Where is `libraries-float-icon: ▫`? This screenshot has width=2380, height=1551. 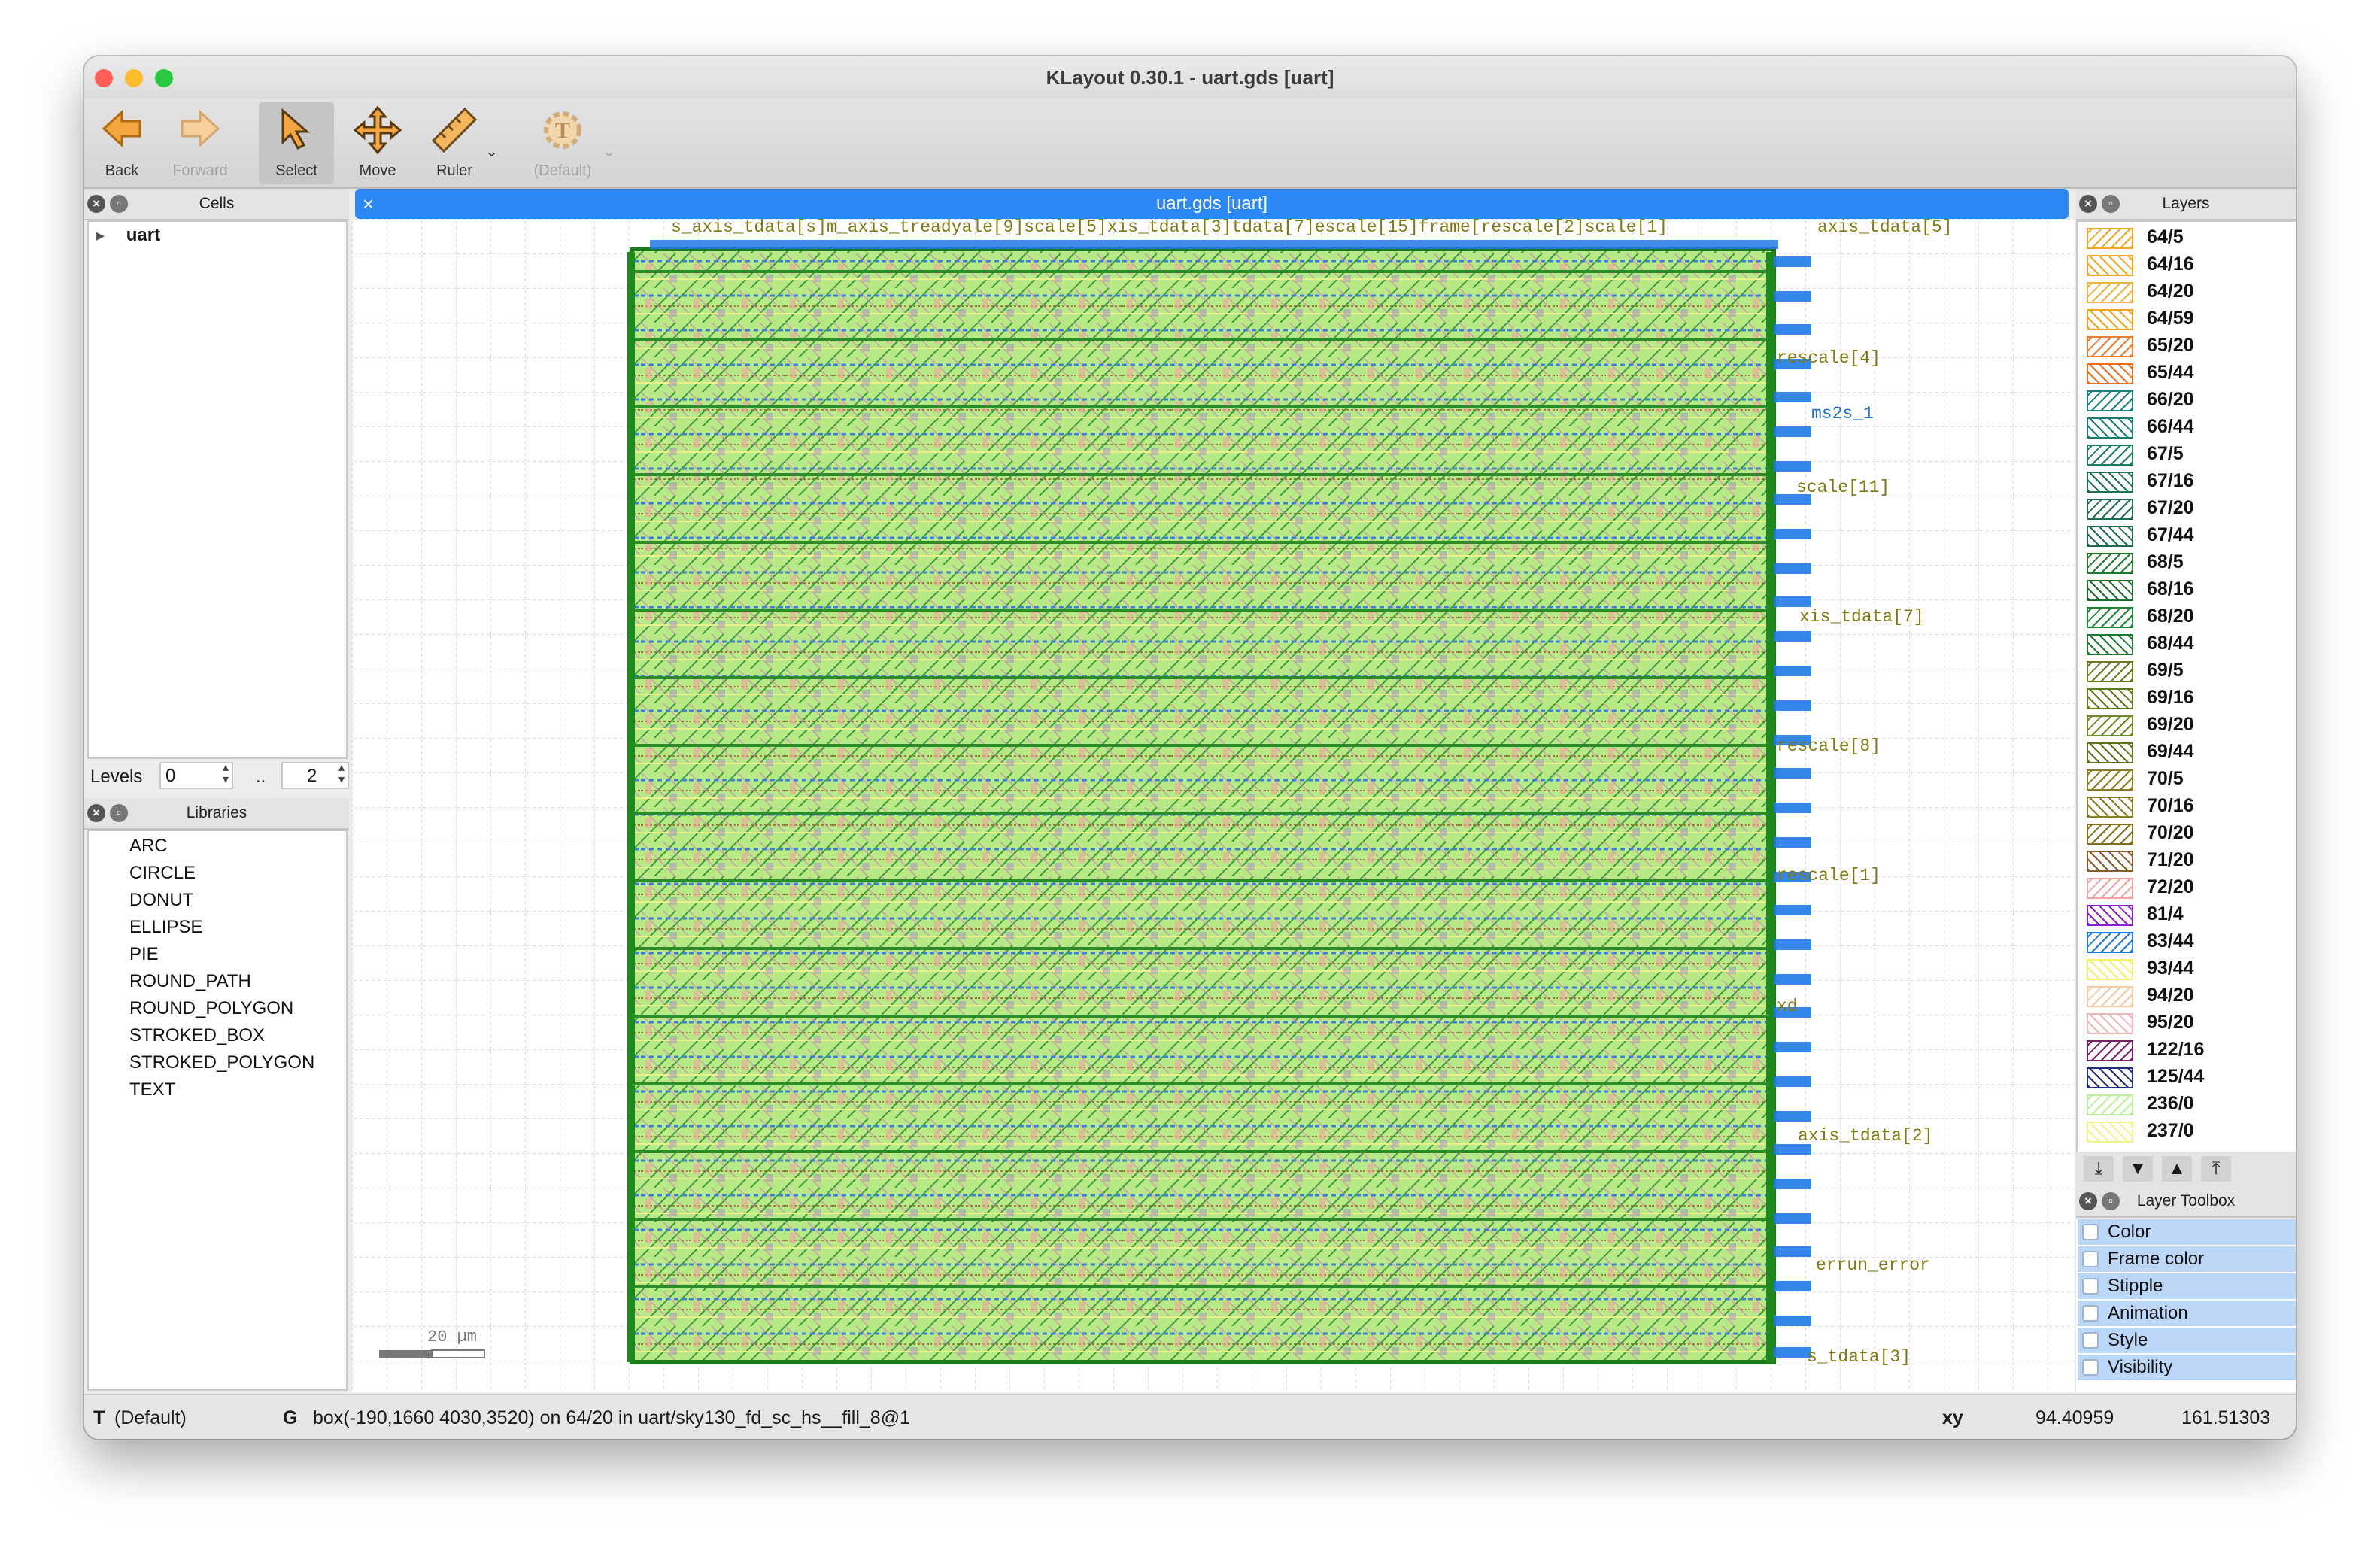
libraries-float-icon: ▫ is located at coordinates (119, 813).